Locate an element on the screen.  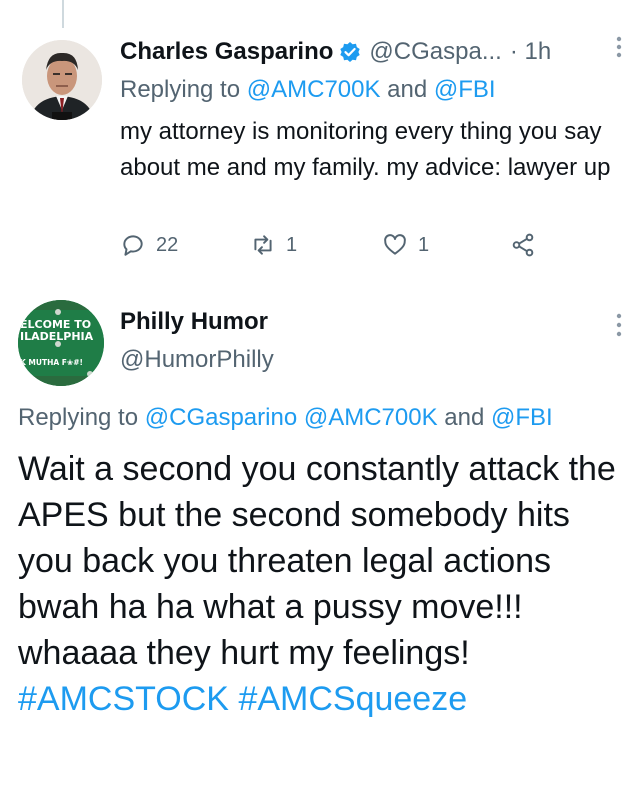
mention-link: @CGasparino is located at coordinates (221, 417).